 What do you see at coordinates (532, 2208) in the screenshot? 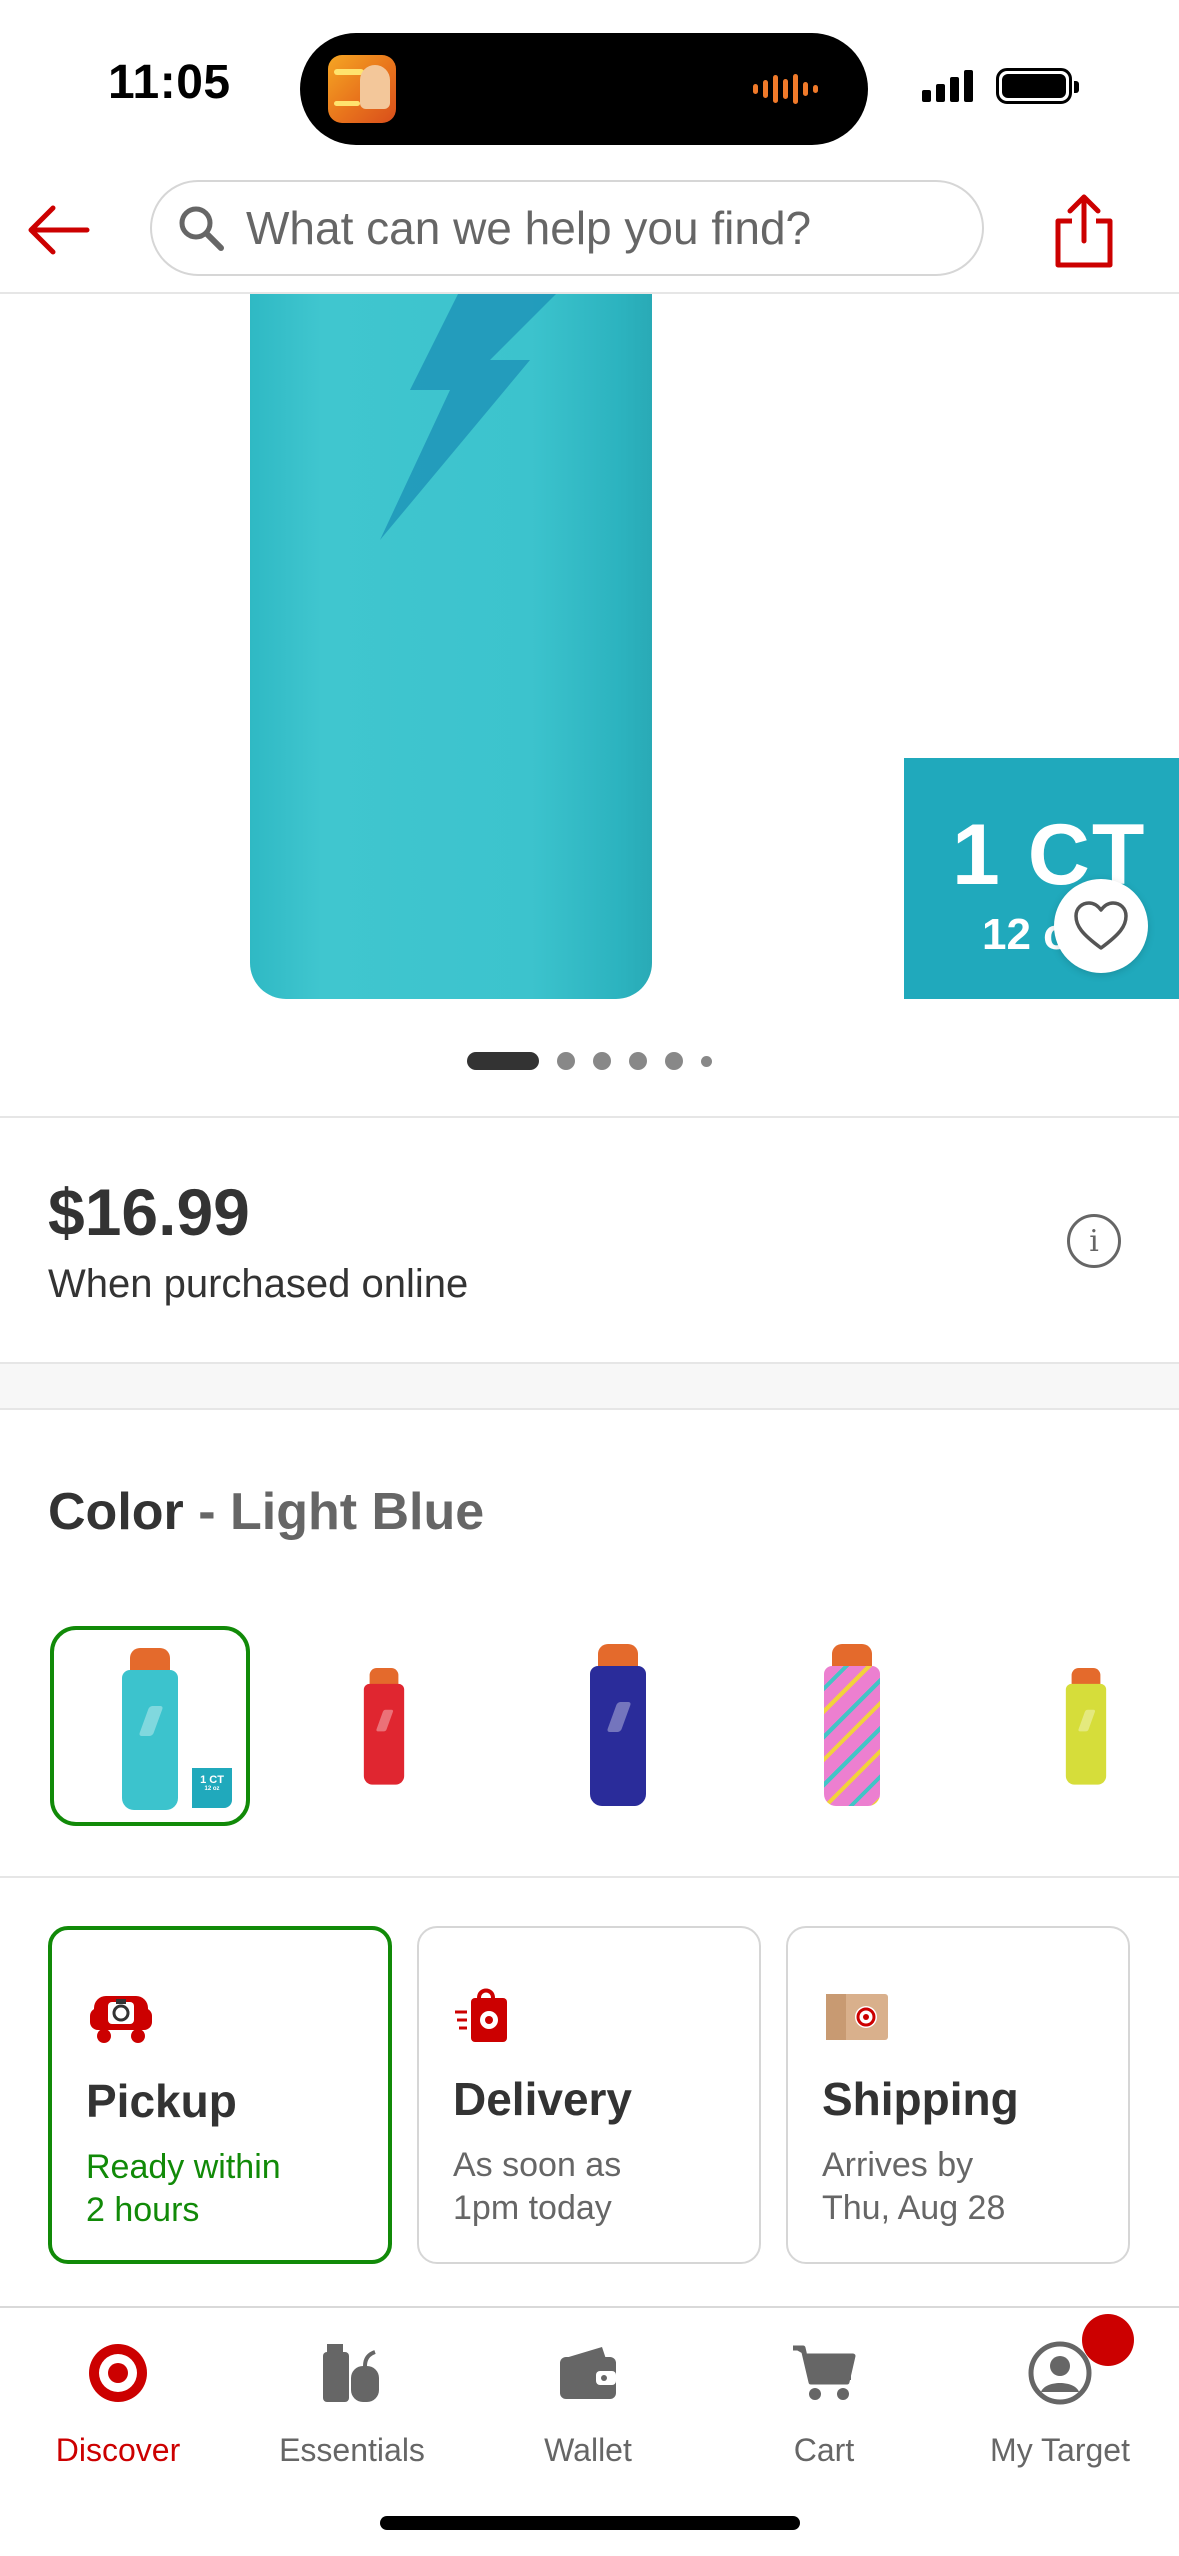
I see `delivery-line2: 1pm today` at bounding box center [532, 2208].